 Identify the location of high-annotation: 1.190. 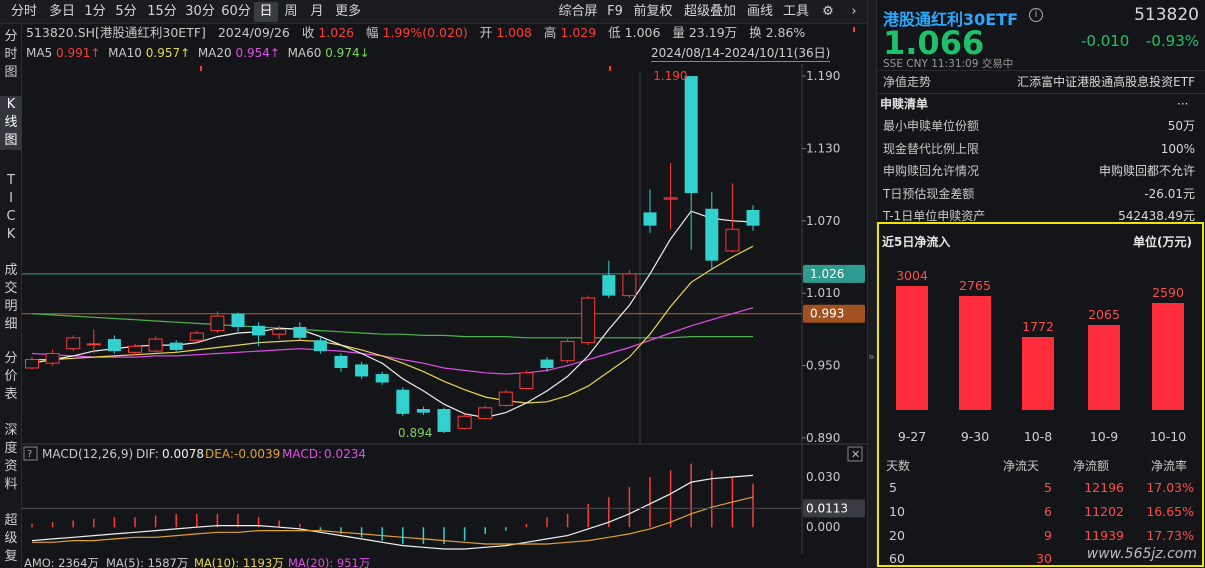
(670, 76).